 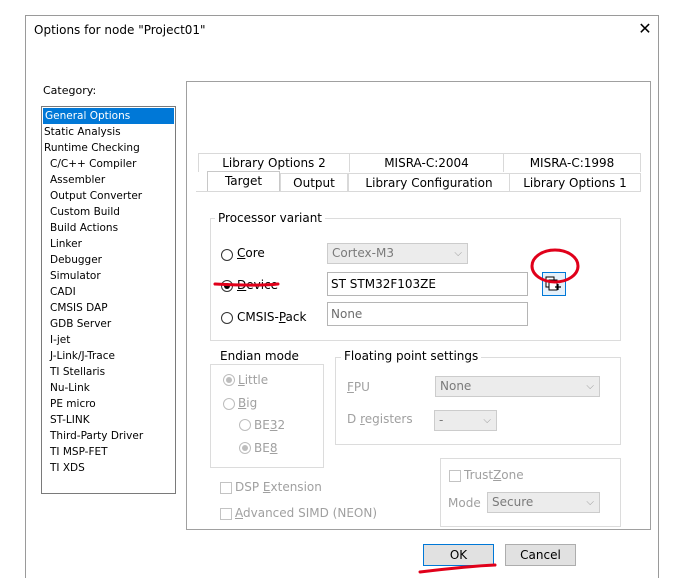 I want to click on trustzone-mode-select: Secure ⌵, so click(x=543, y=502).